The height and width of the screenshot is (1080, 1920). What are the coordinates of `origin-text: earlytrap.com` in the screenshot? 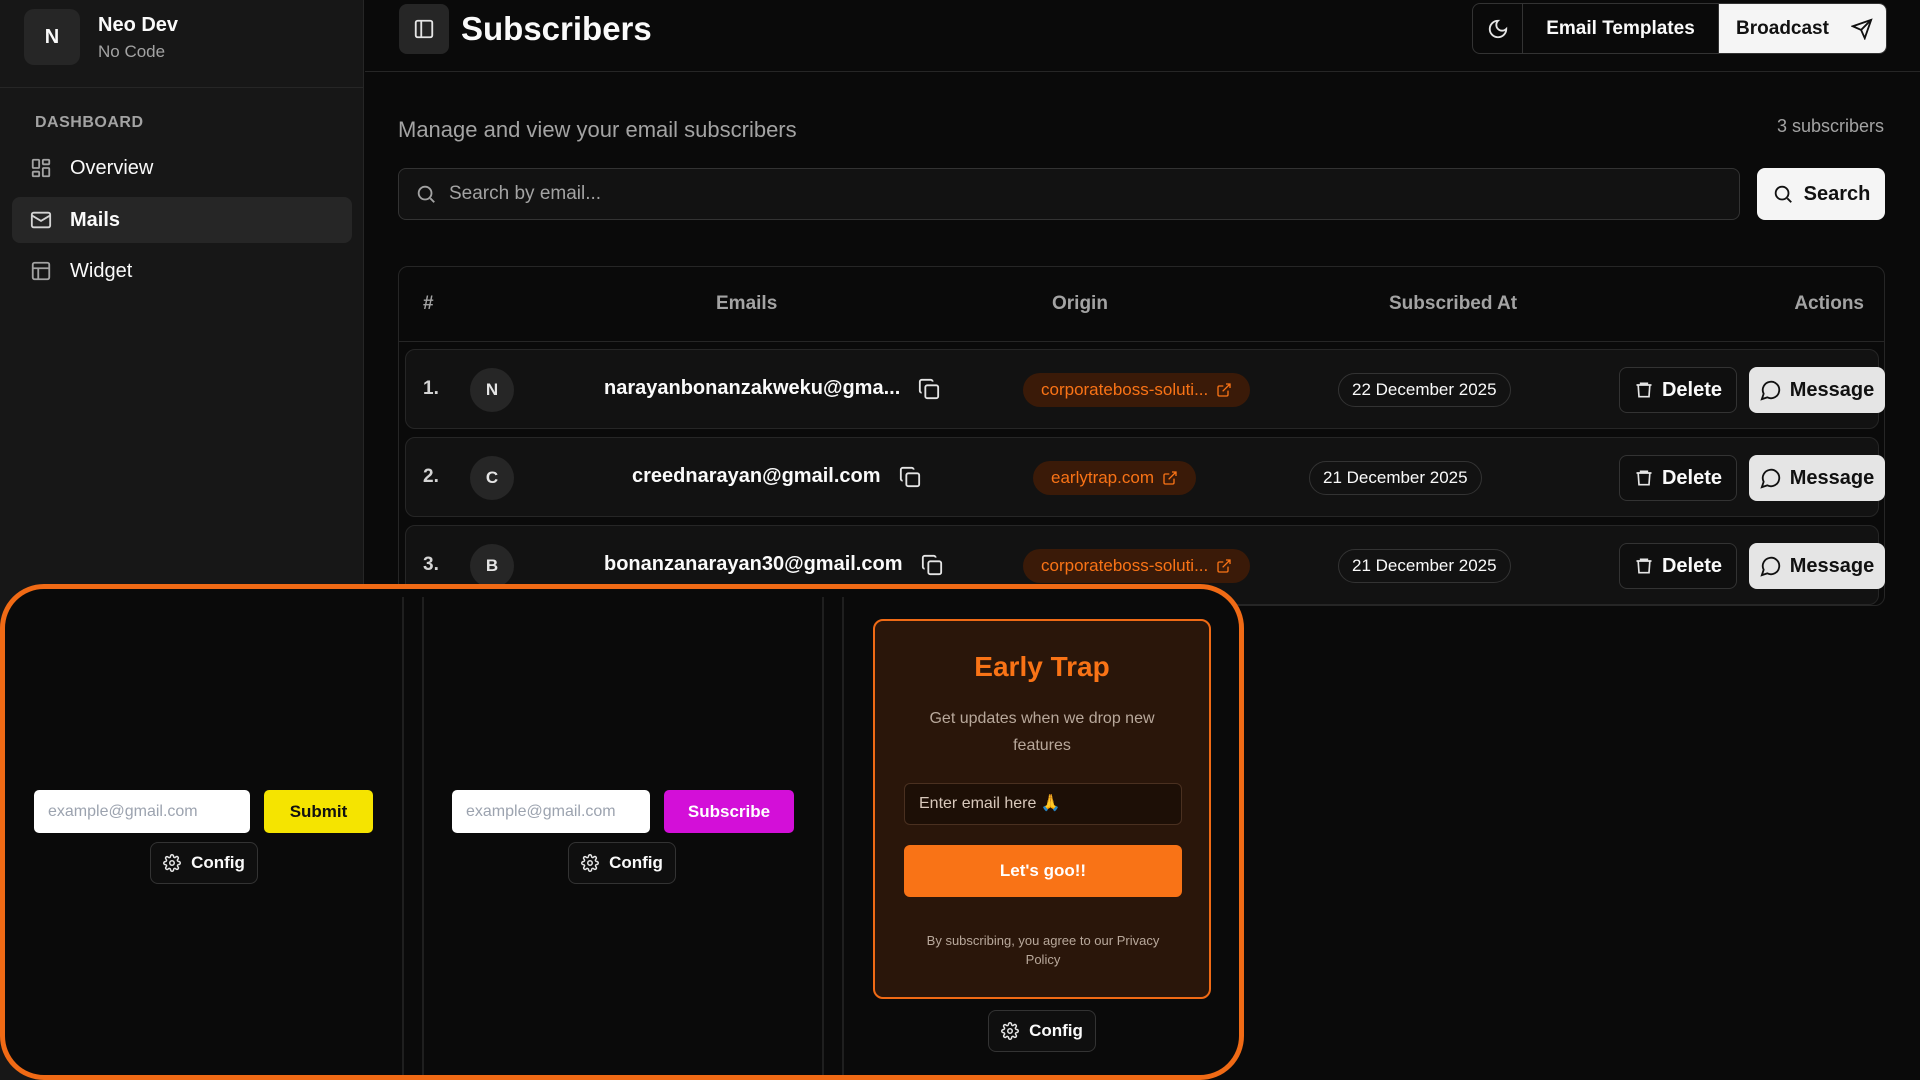 It's located at (1102, 477).